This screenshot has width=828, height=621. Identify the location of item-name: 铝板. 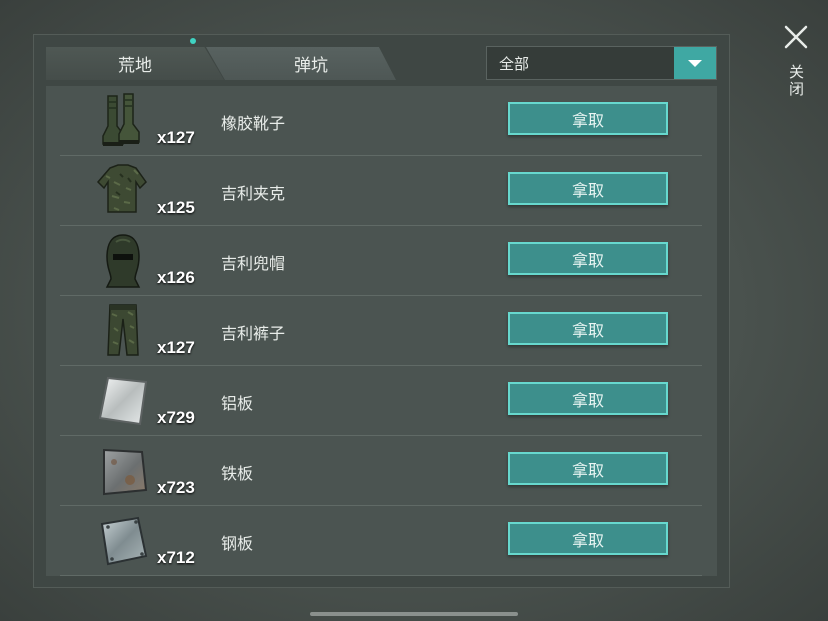
(237, 403).